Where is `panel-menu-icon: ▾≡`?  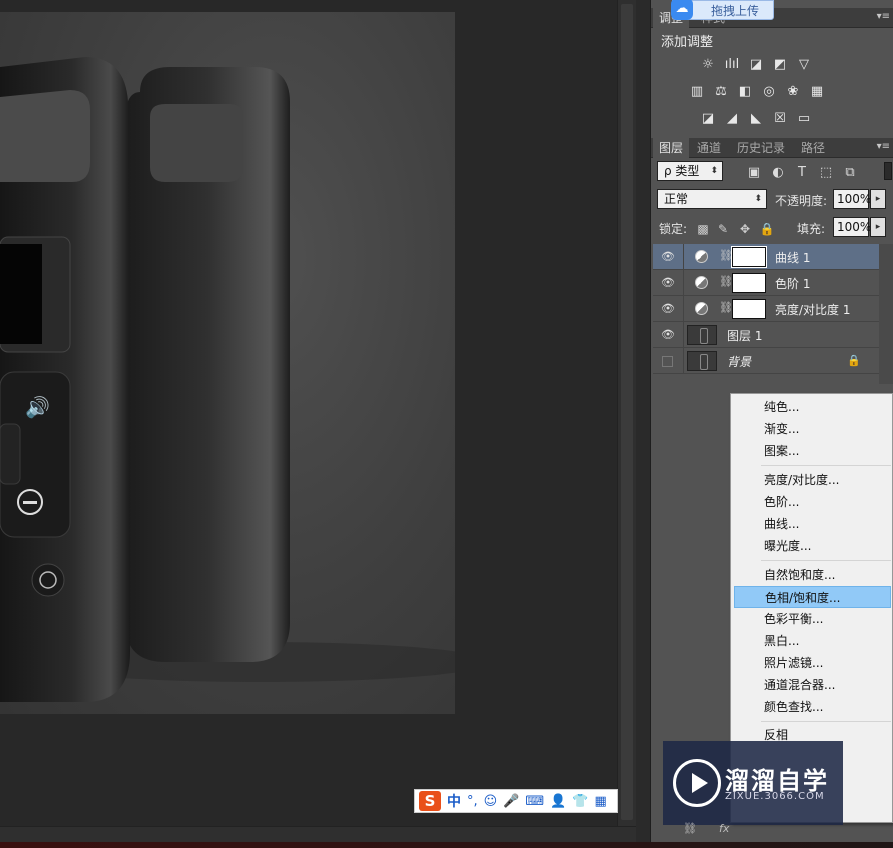
panel-menu-icon: ▾≡ is located at coordinates (883, 16).